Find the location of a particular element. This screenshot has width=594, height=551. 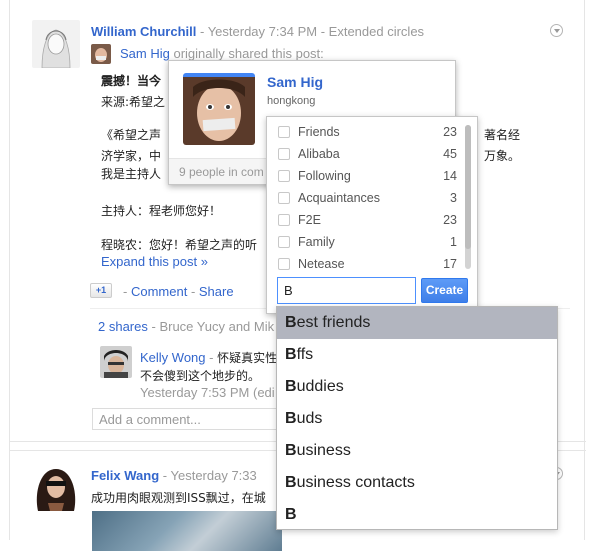

reshare-text: originally shared this post: is located at coordinates (248, 53).